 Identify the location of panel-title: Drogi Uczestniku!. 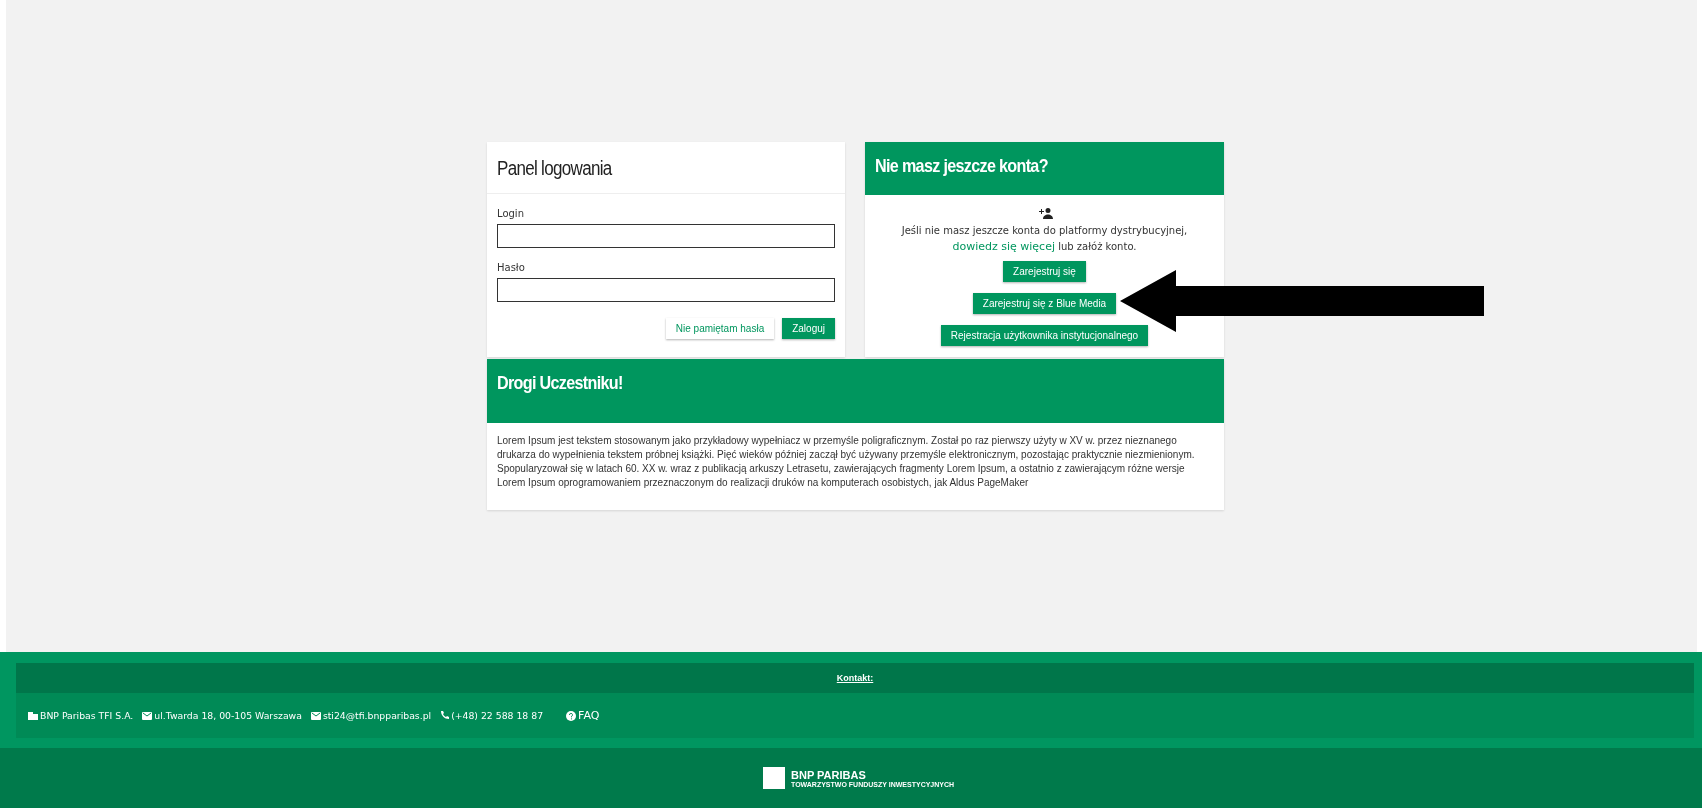
(560, 383).